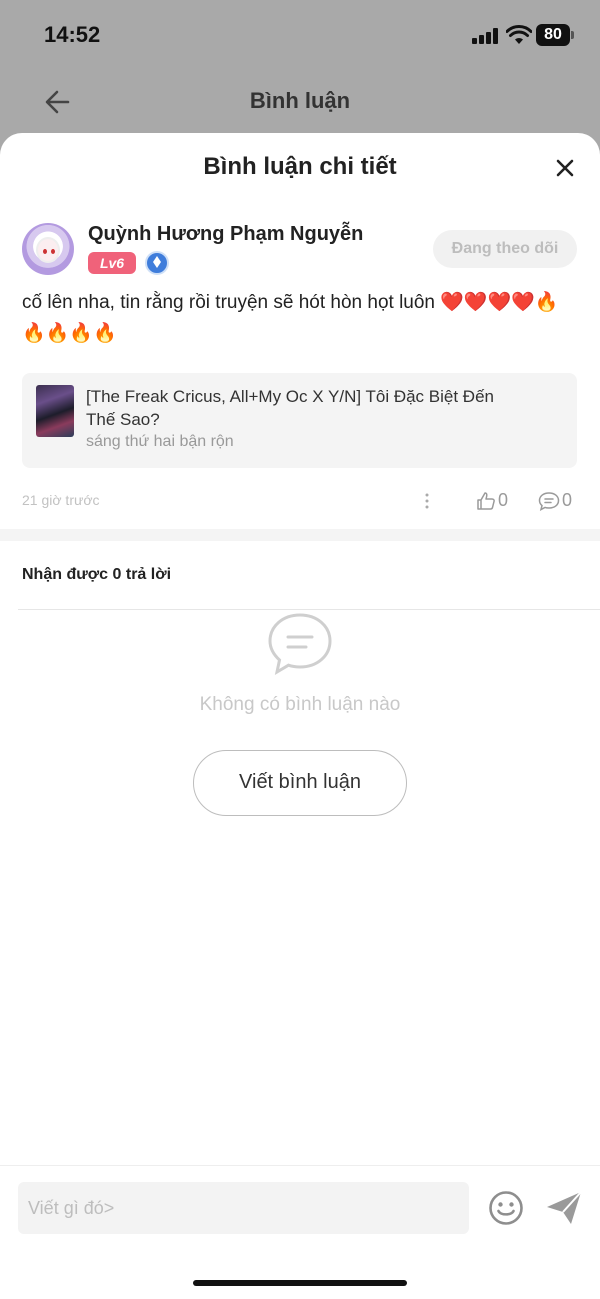  I want to click on page-title: Bình luận, so click(300, 100).